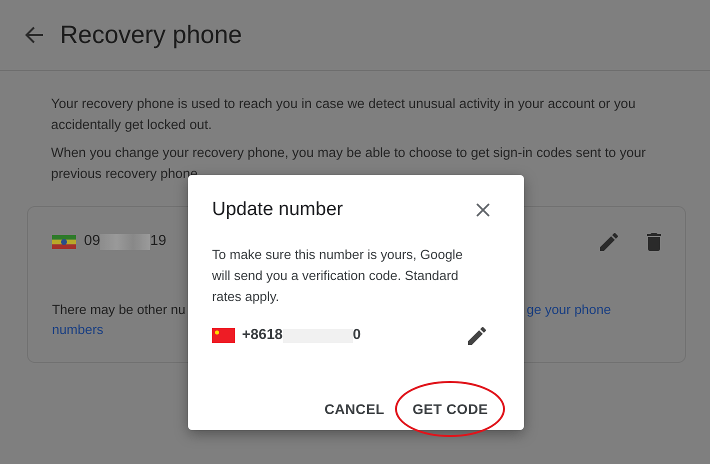 Image resolution: width=710 pixels, height=464 pixels. I want to click on page-title: Recovery phone, so click(151, 35).